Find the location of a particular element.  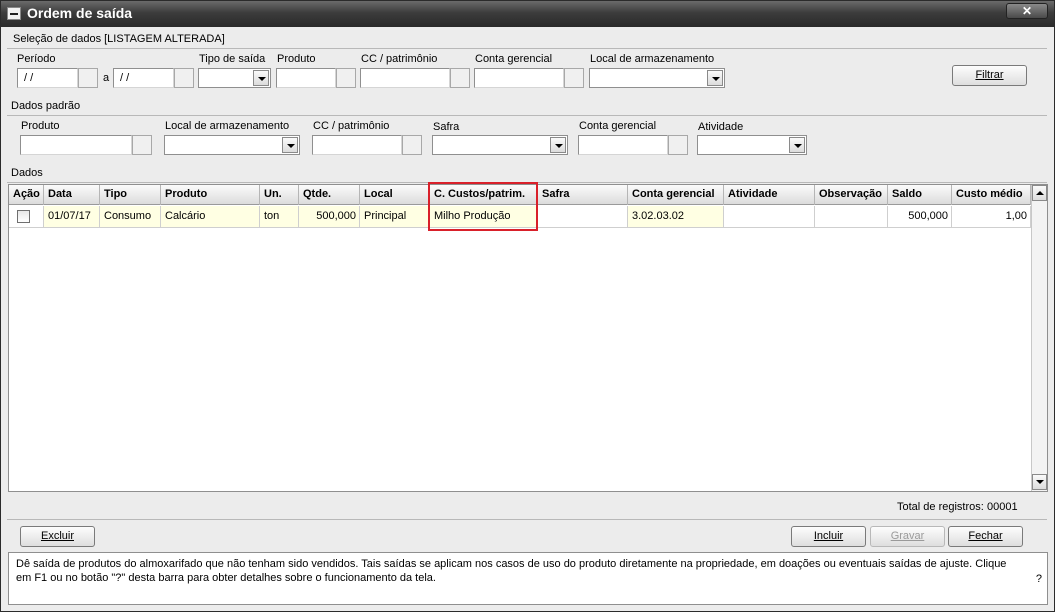

col-header-conta: Conta gerencial is located at coordinates (676, 195).